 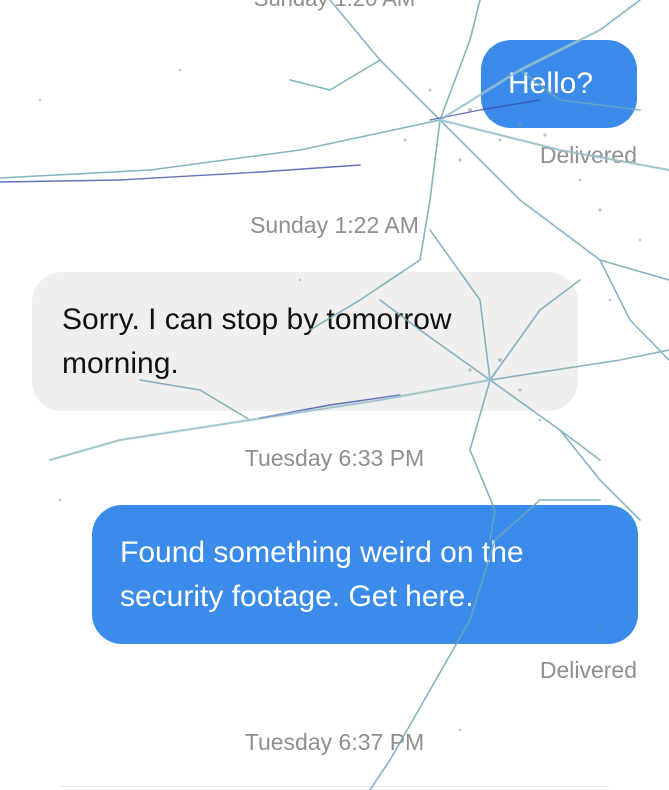 I want to click on incoming-message: Sorry. I can stop by tomorrow morning., so click(x=305, y=341).